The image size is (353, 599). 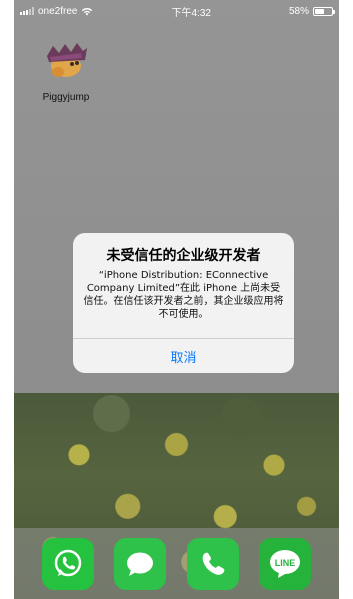 What do you see at coordinates (87, 11) in the screenshot?
I see `wifi-icon` at bounding box center [87, 11].